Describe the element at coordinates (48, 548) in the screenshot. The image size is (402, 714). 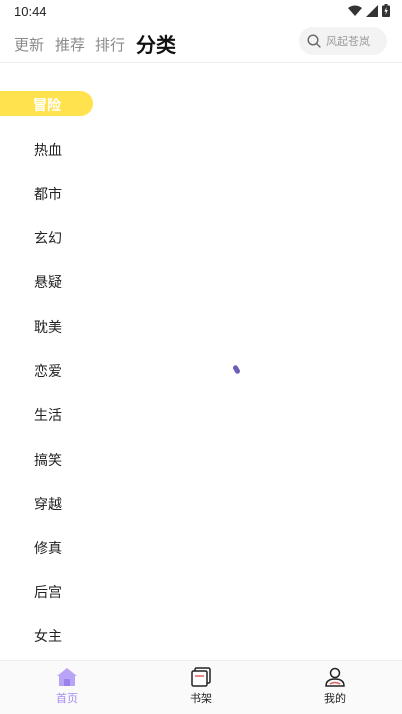
I see `category-item-xiuzhen: 修真` at that location.